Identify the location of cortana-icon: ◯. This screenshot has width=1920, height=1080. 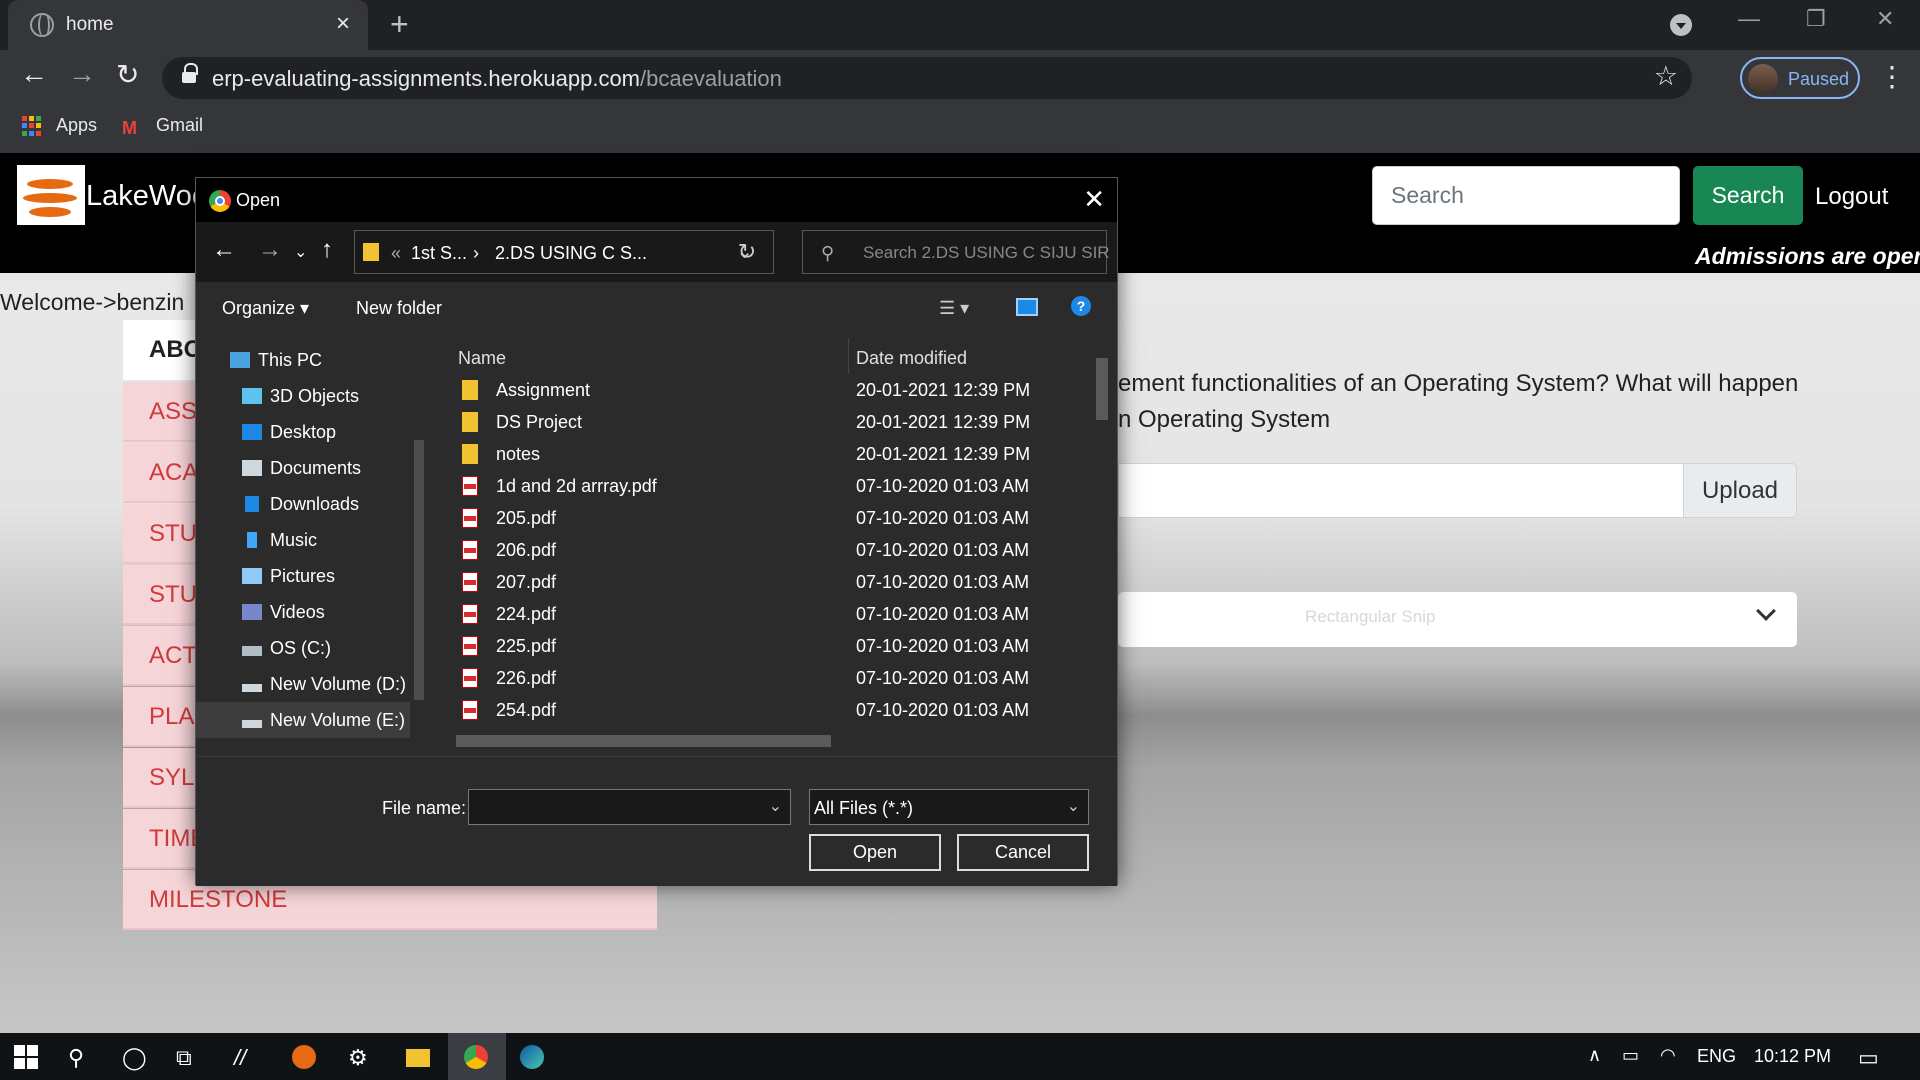
(134, 1058).